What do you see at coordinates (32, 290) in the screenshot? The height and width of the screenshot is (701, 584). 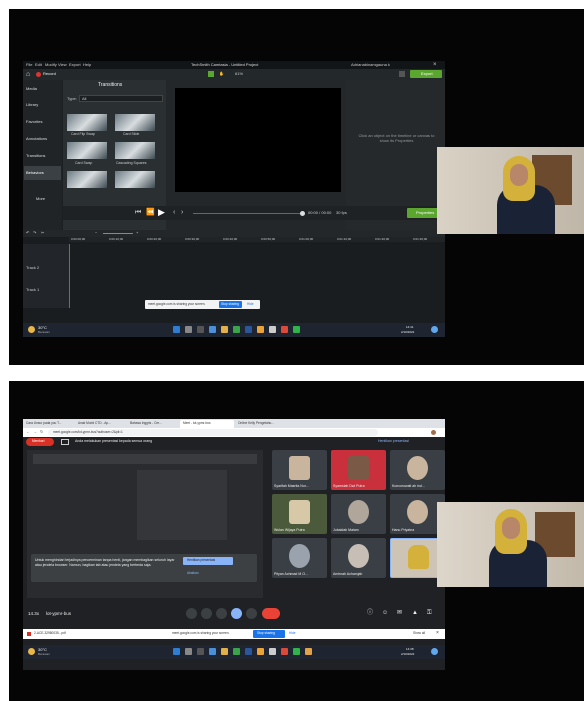 I see `track-label: Track 1` at bounding box center [32, 290].